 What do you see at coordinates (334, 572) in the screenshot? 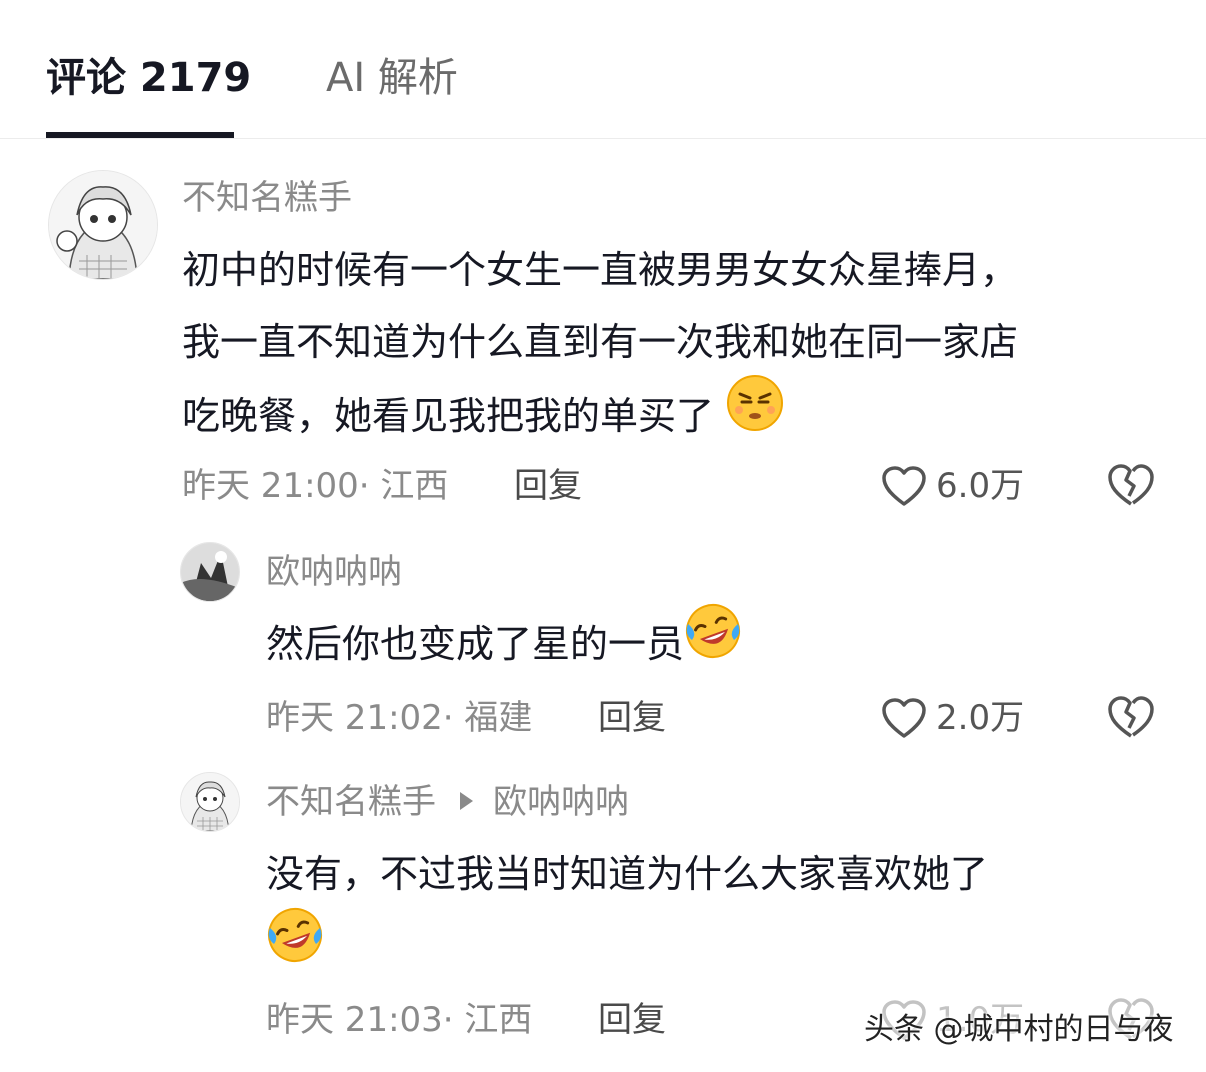
I see `comment-username: 欧呐呐呐` at bounding box center [334, 572].